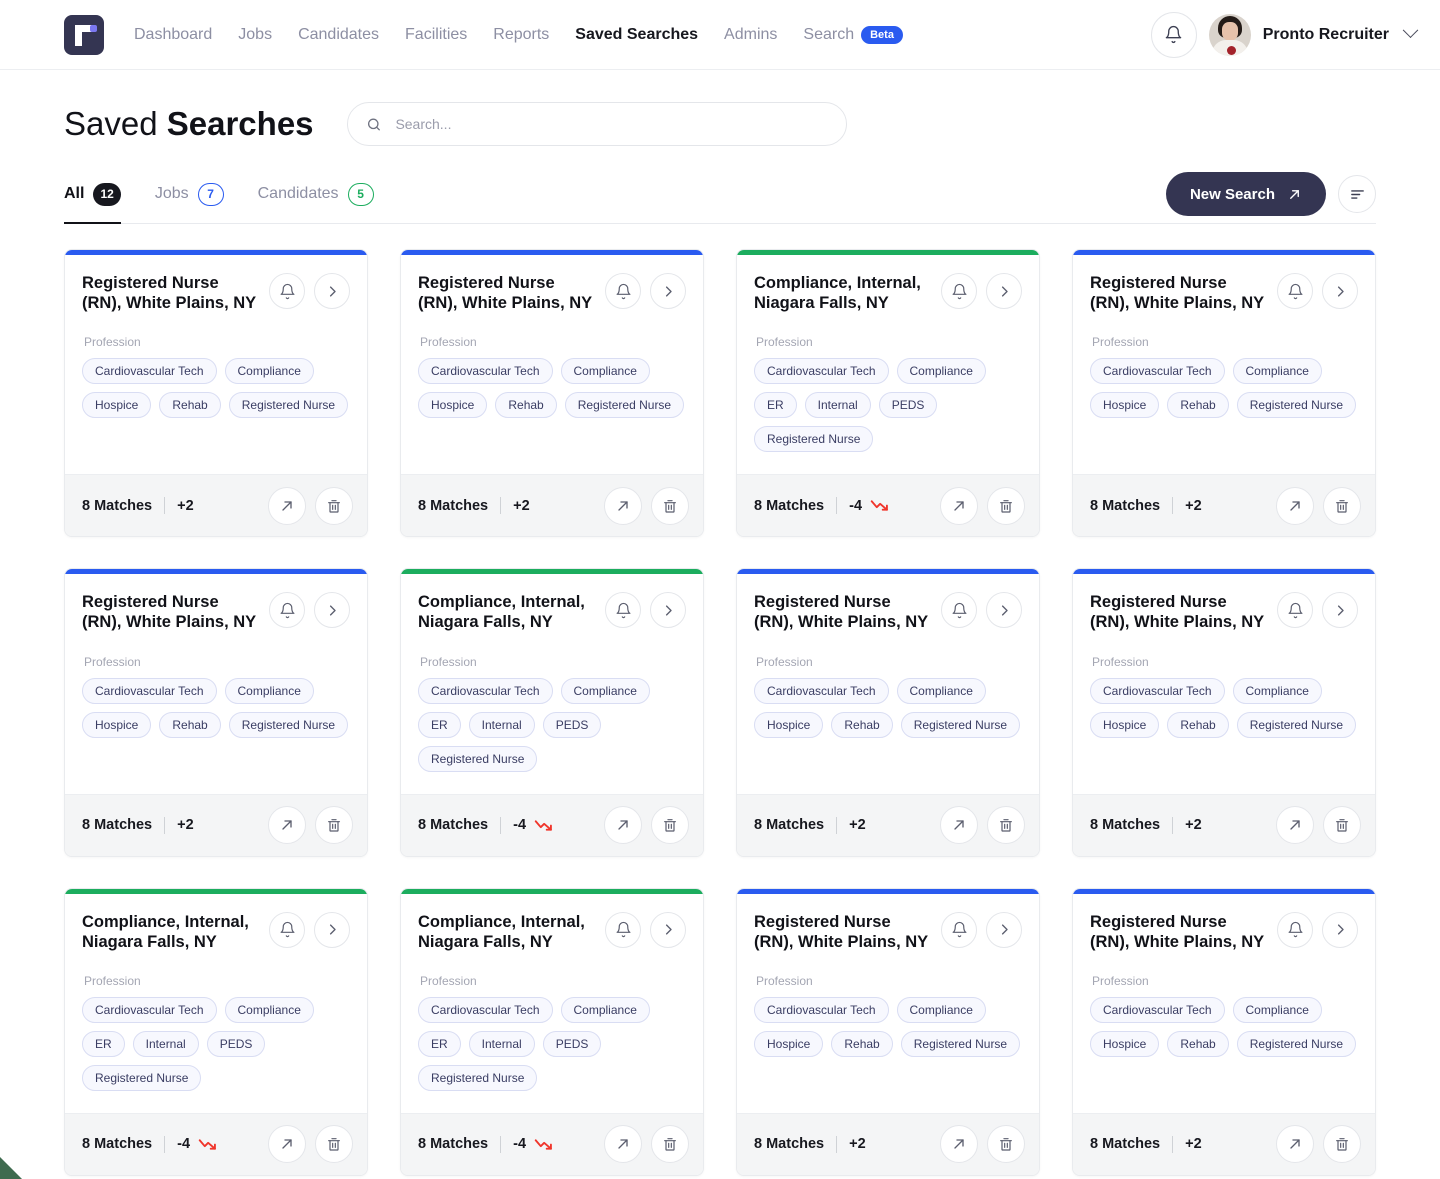 Image resolution: width=1440 pixels, height=1179 pixels. Describe the element at coordinates (338, 35) in the screenshot. I see `nav-item-candidates: Candidates` at that location.